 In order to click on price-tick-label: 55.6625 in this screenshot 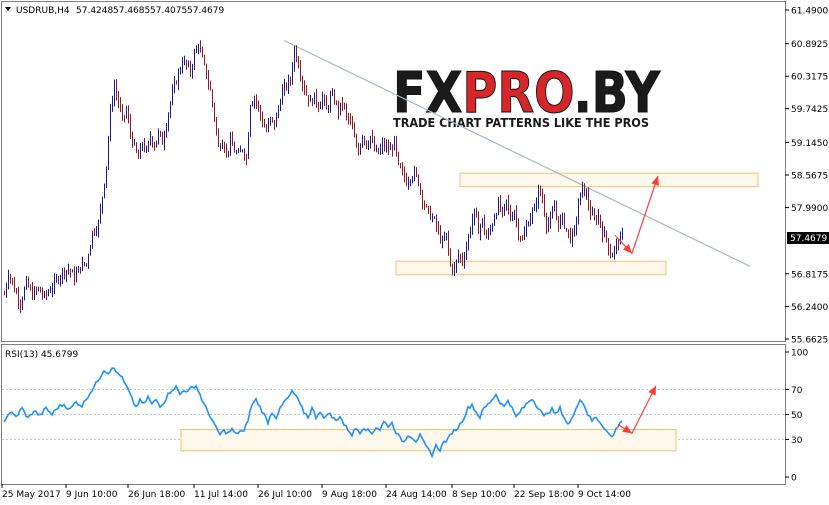, I will do `click(809, 341)`.